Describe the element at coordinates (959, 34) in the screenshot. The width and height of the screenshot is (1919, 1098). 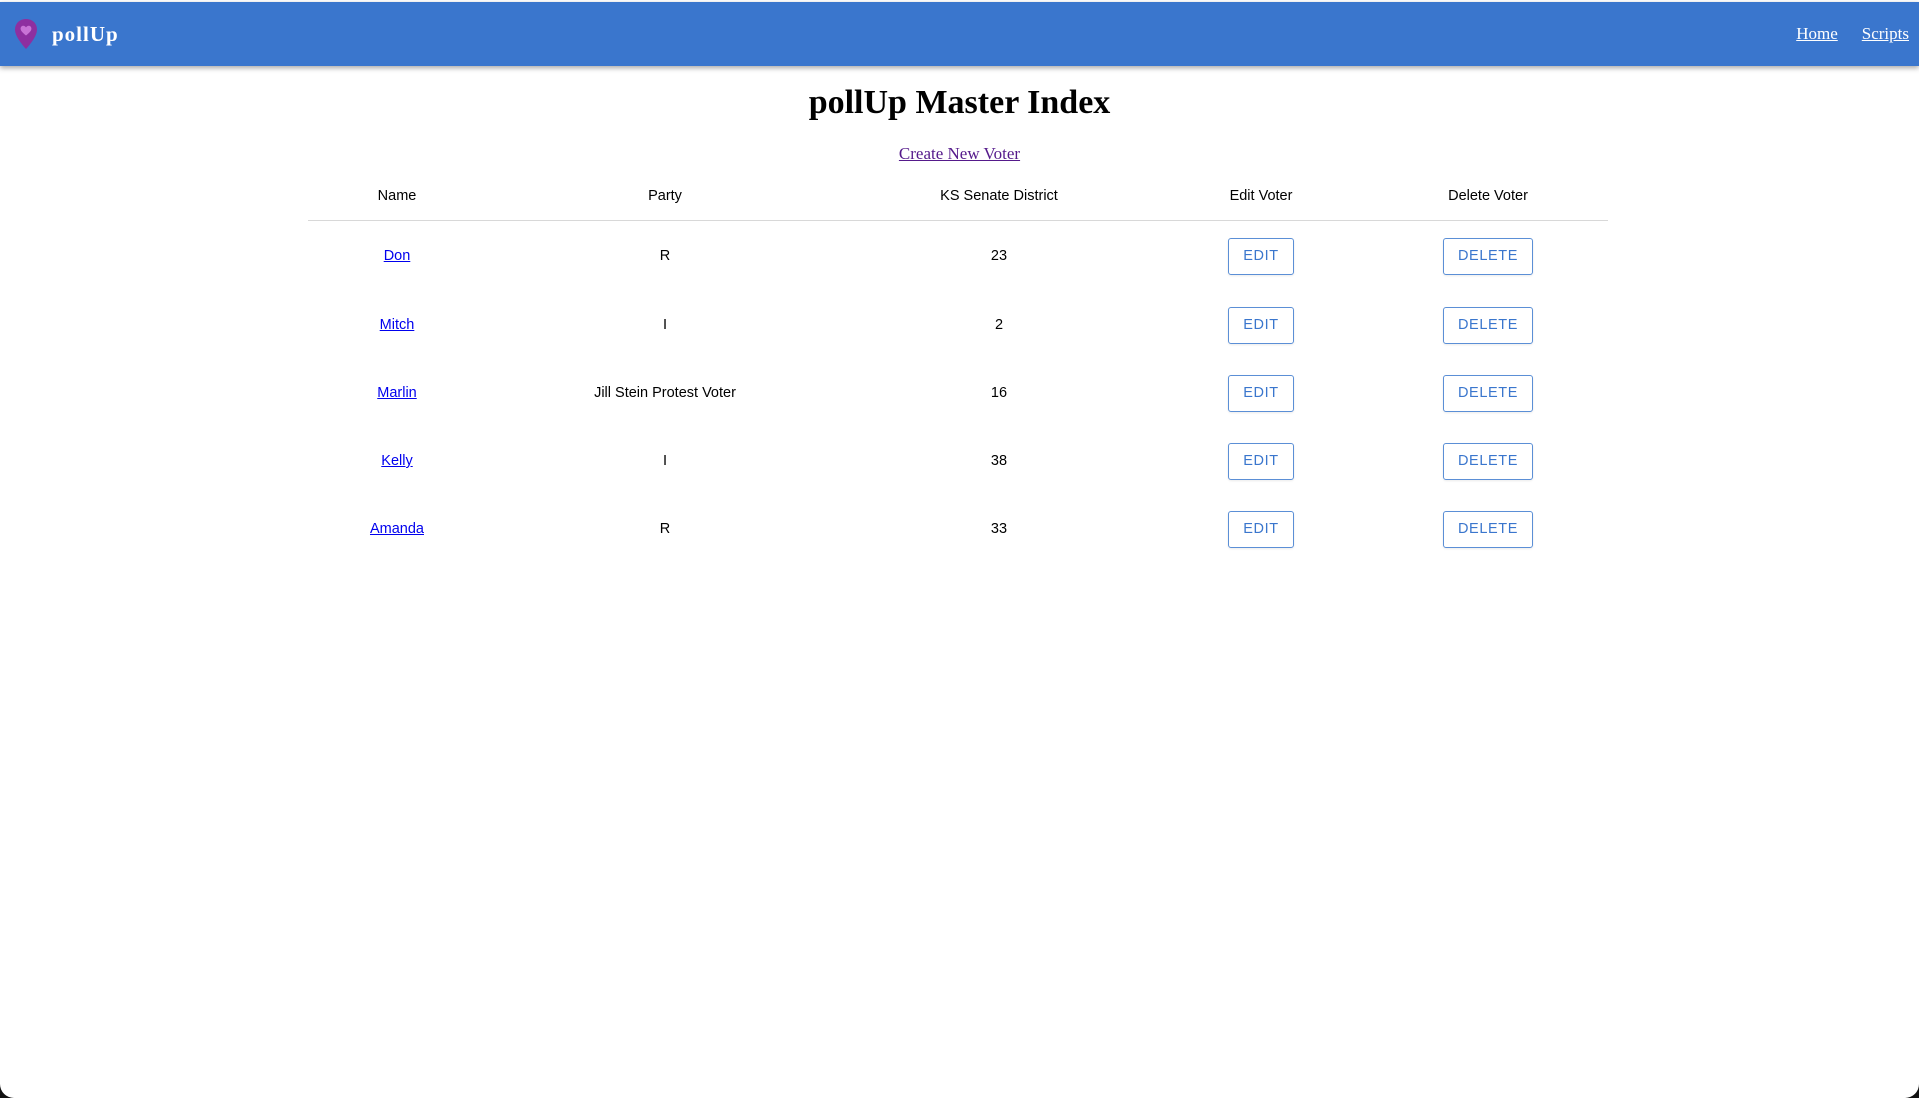
I see `top-navbar: pollUp Home Scripts` at that location.